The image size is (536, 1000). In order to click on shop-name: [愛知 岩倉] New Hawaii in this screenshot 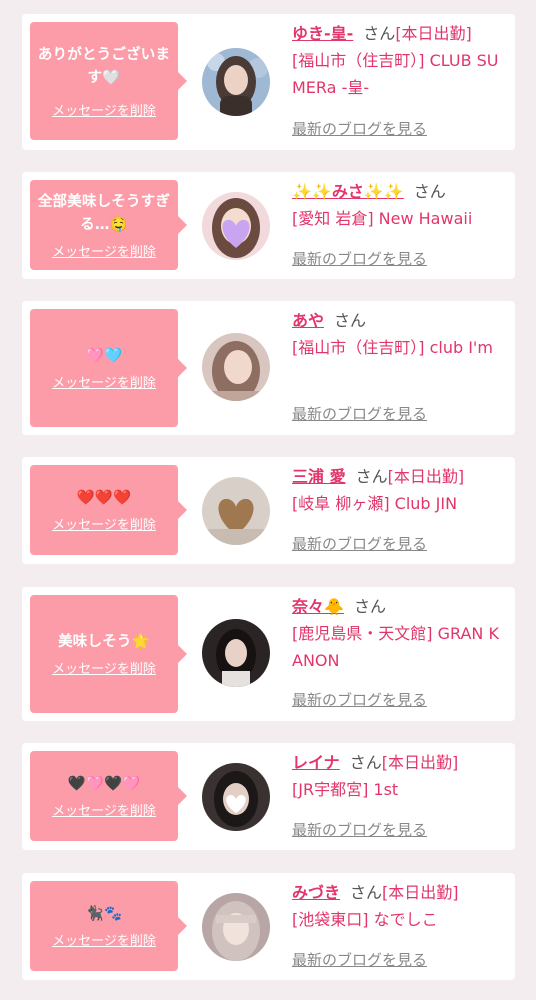, I will do `click(382, 218)`.